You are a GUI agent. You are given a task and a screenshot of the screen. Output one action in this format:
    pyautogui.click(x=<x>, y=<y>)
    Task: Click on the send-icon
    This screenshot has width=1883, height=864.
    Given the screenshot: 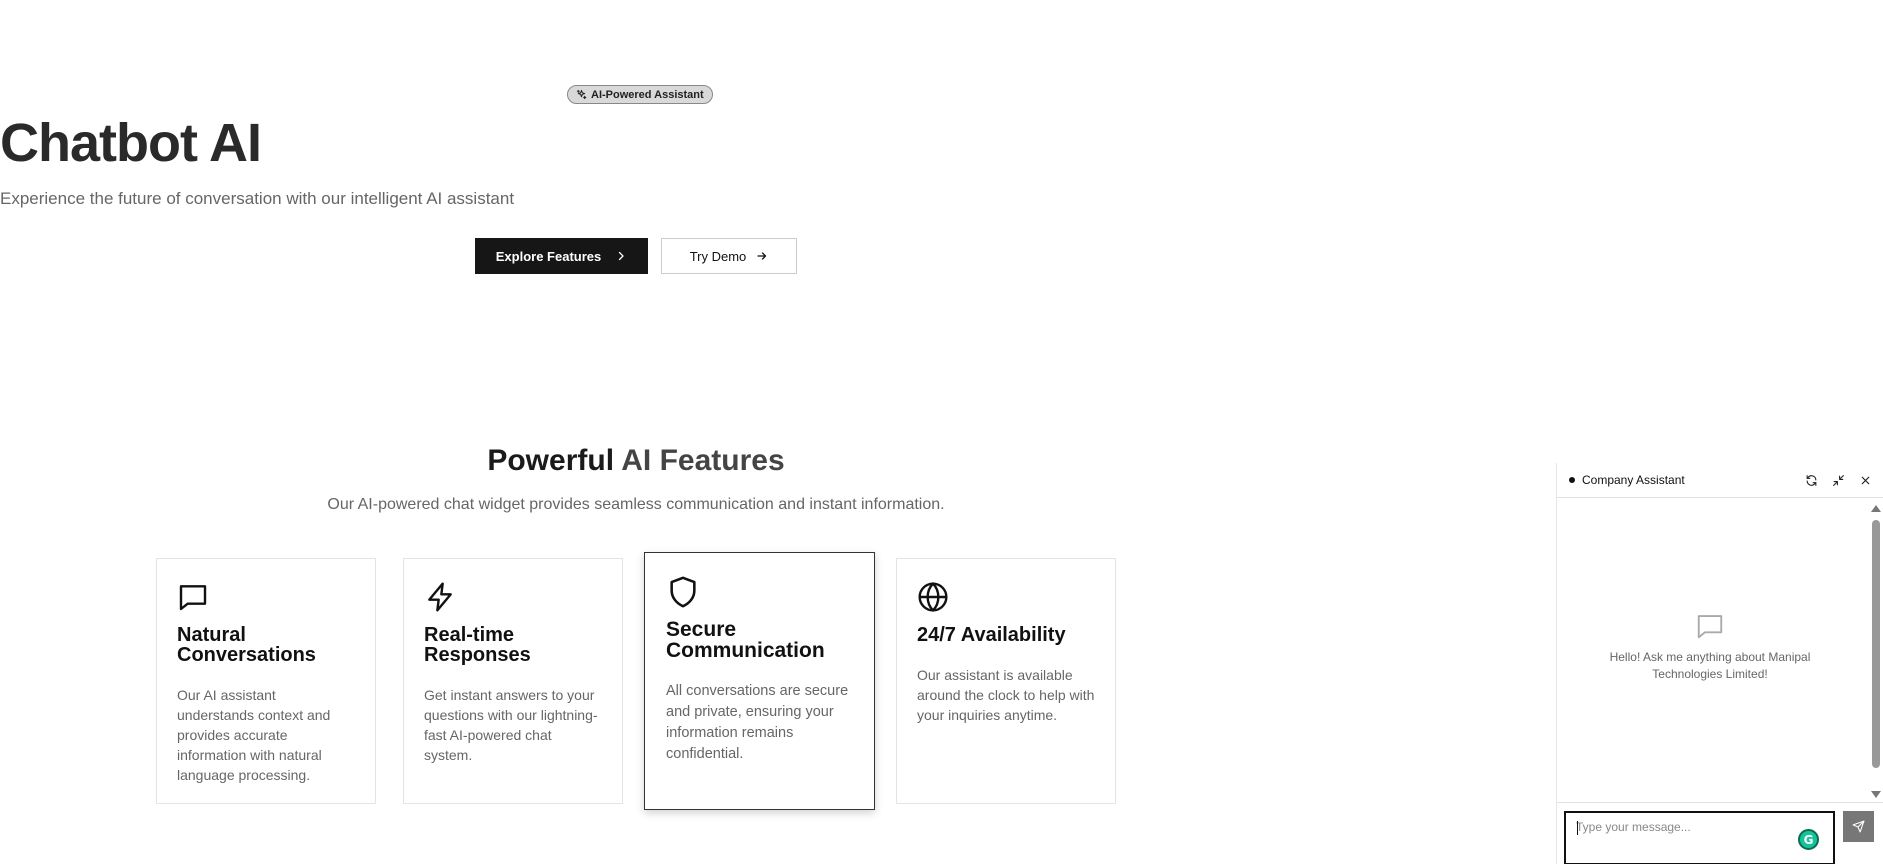 What is the action you would take?
    pyautogui.click(x=1858, y=826)
    